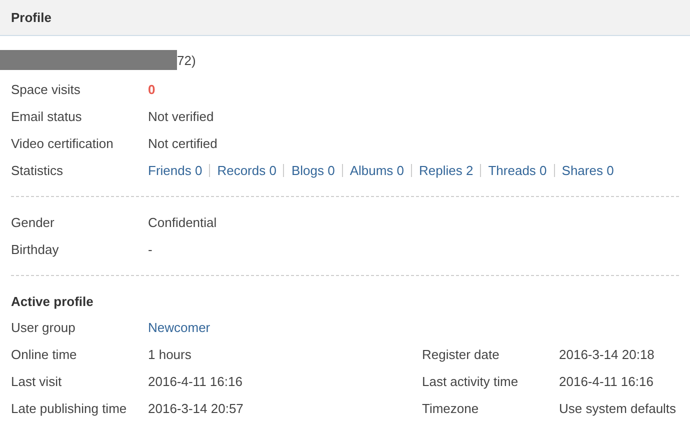 The width and height of the screenshot is (690, 434). What do you see at coordinates (152, 89) in the screenshot?
I see `field-value: 0` at bounding box center [152, 89].